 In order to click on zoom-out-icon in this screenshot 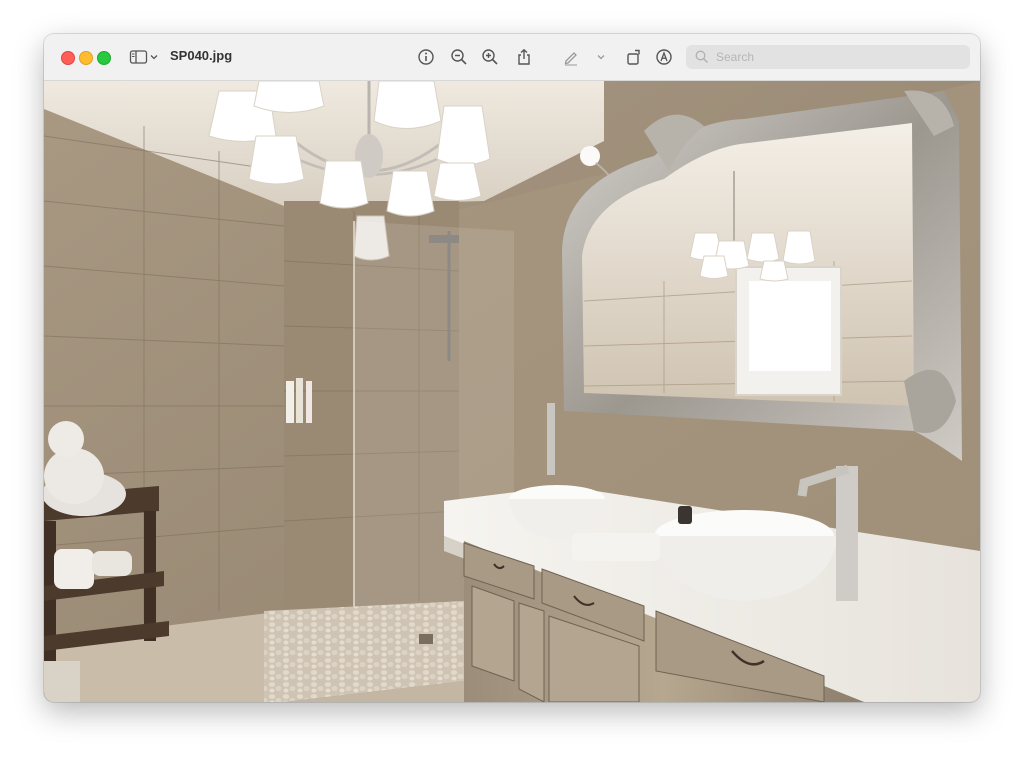, I will do `click(459, 57)`.